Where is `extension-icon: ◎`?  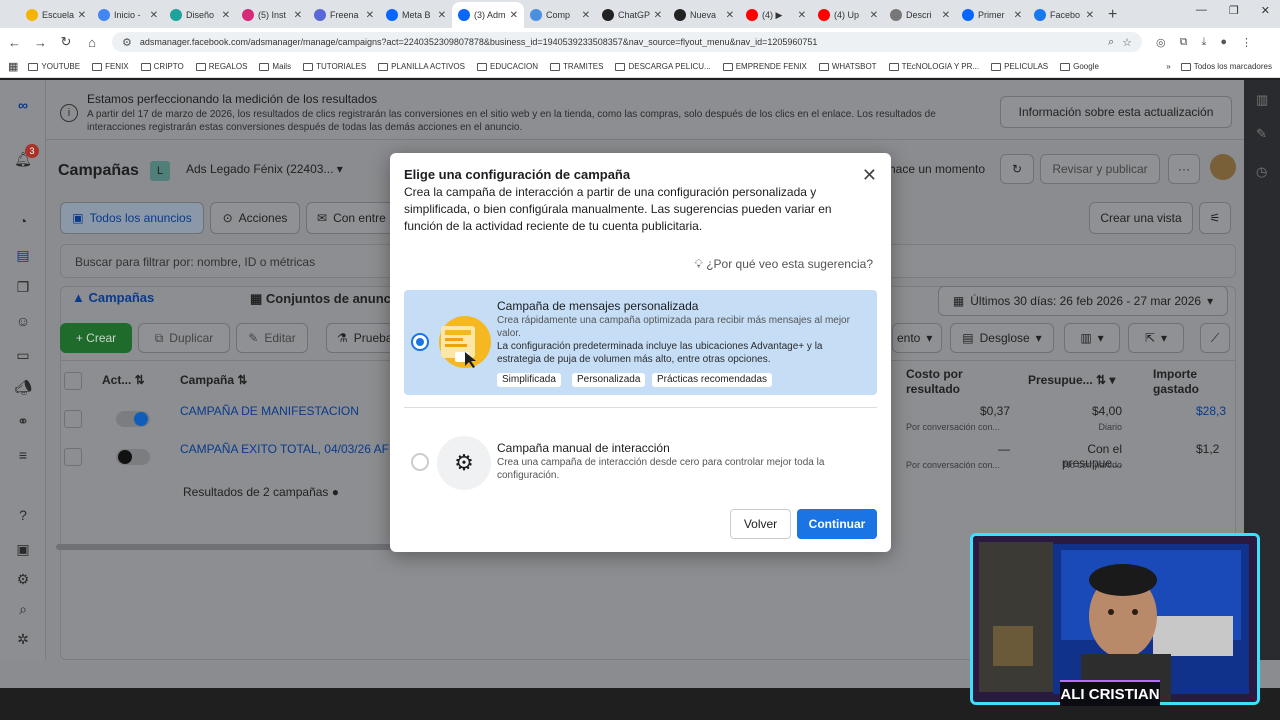 extension-icon: ◎ is located at coordinates (1161, 42).